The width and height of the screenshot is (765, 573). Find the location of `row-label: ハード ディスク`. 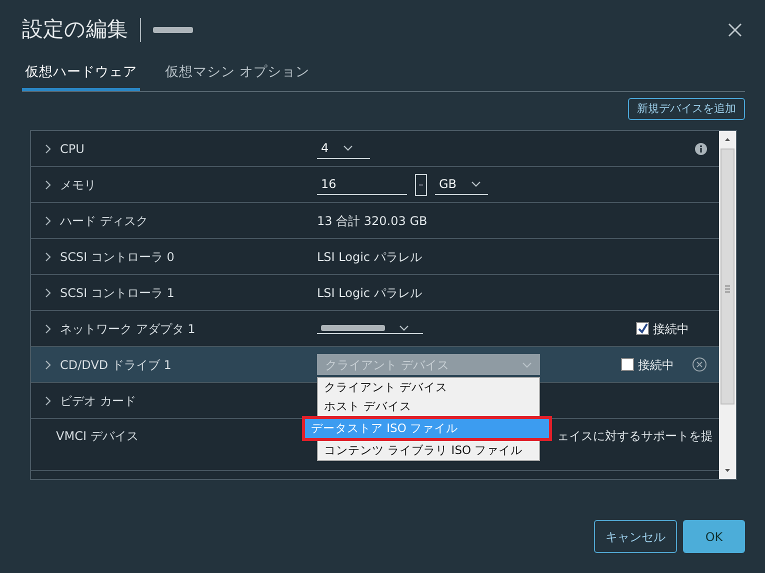

row-label: ハード ディスク is located at coordinates (104, 221).